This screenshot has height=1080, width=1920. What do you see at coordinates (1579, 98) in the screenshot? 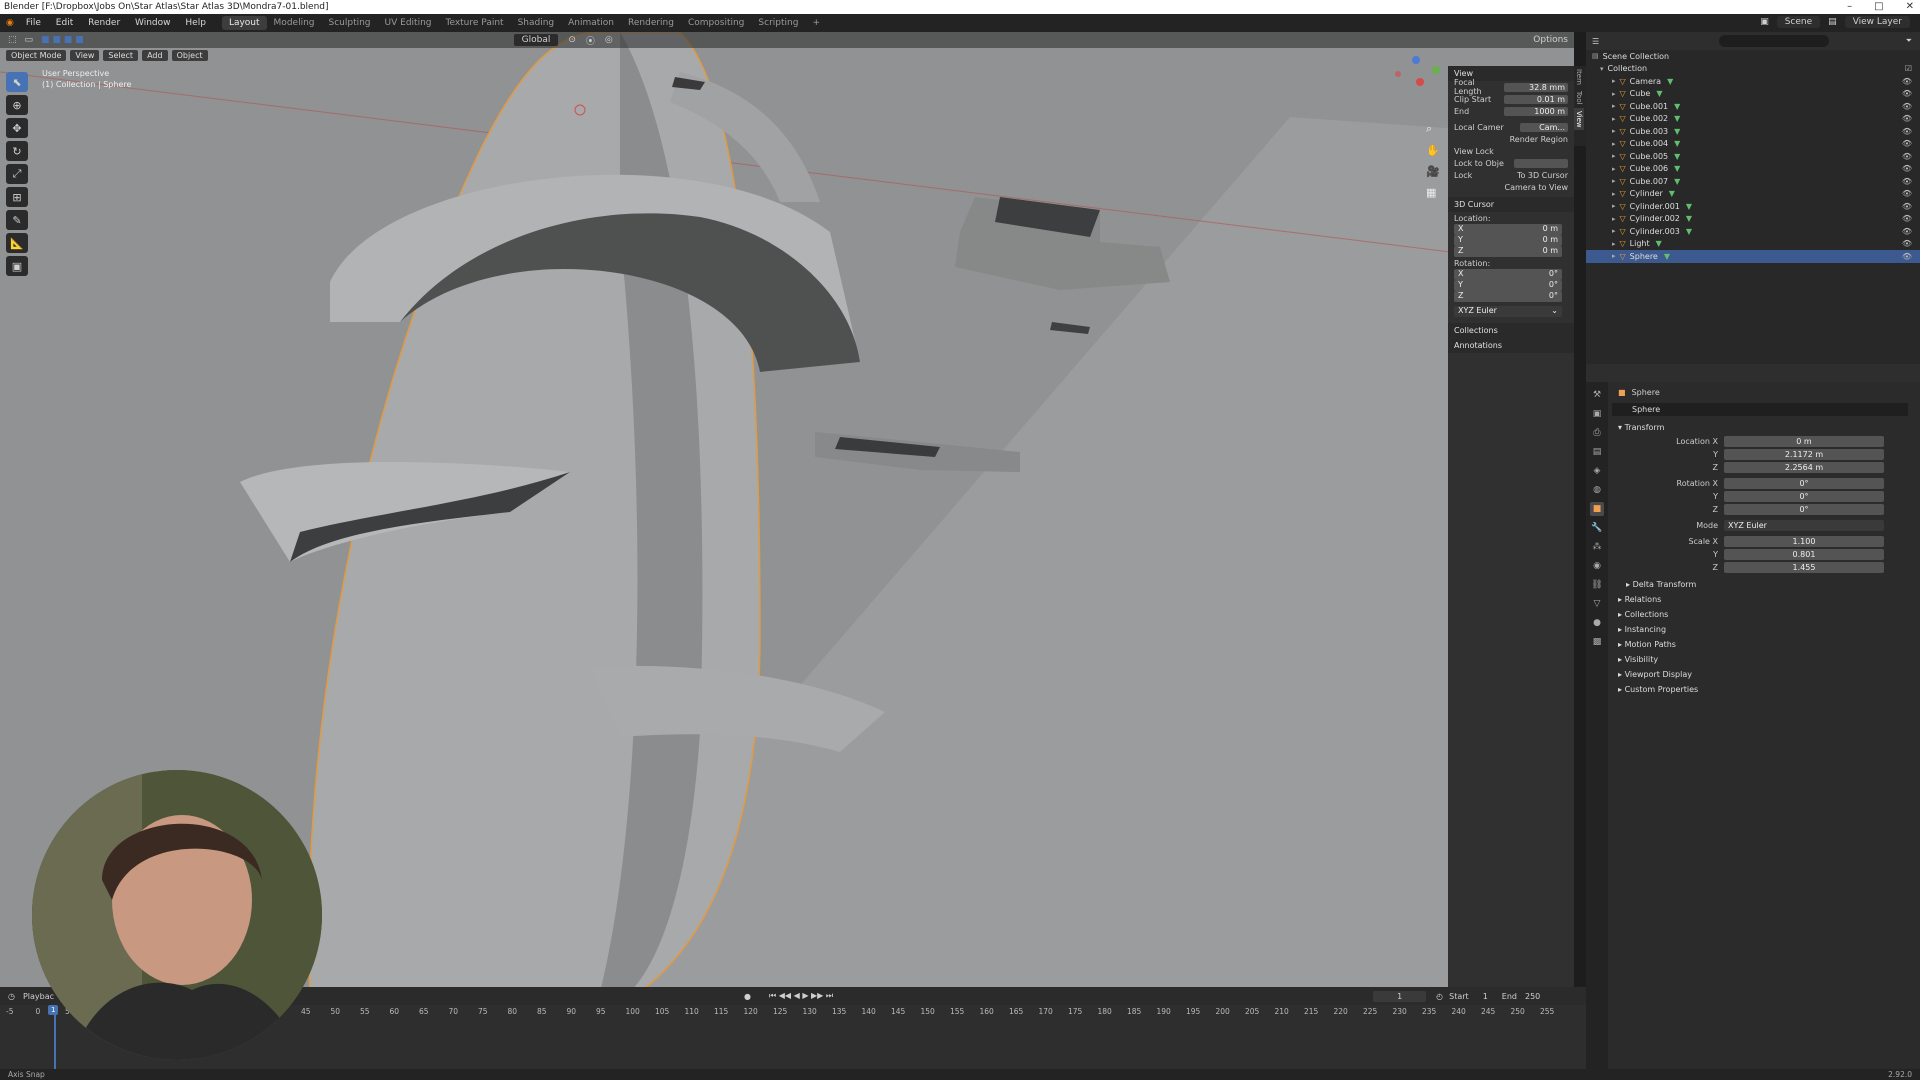
I see `tab-tool: Tool` at bounding box center [1579, 98].